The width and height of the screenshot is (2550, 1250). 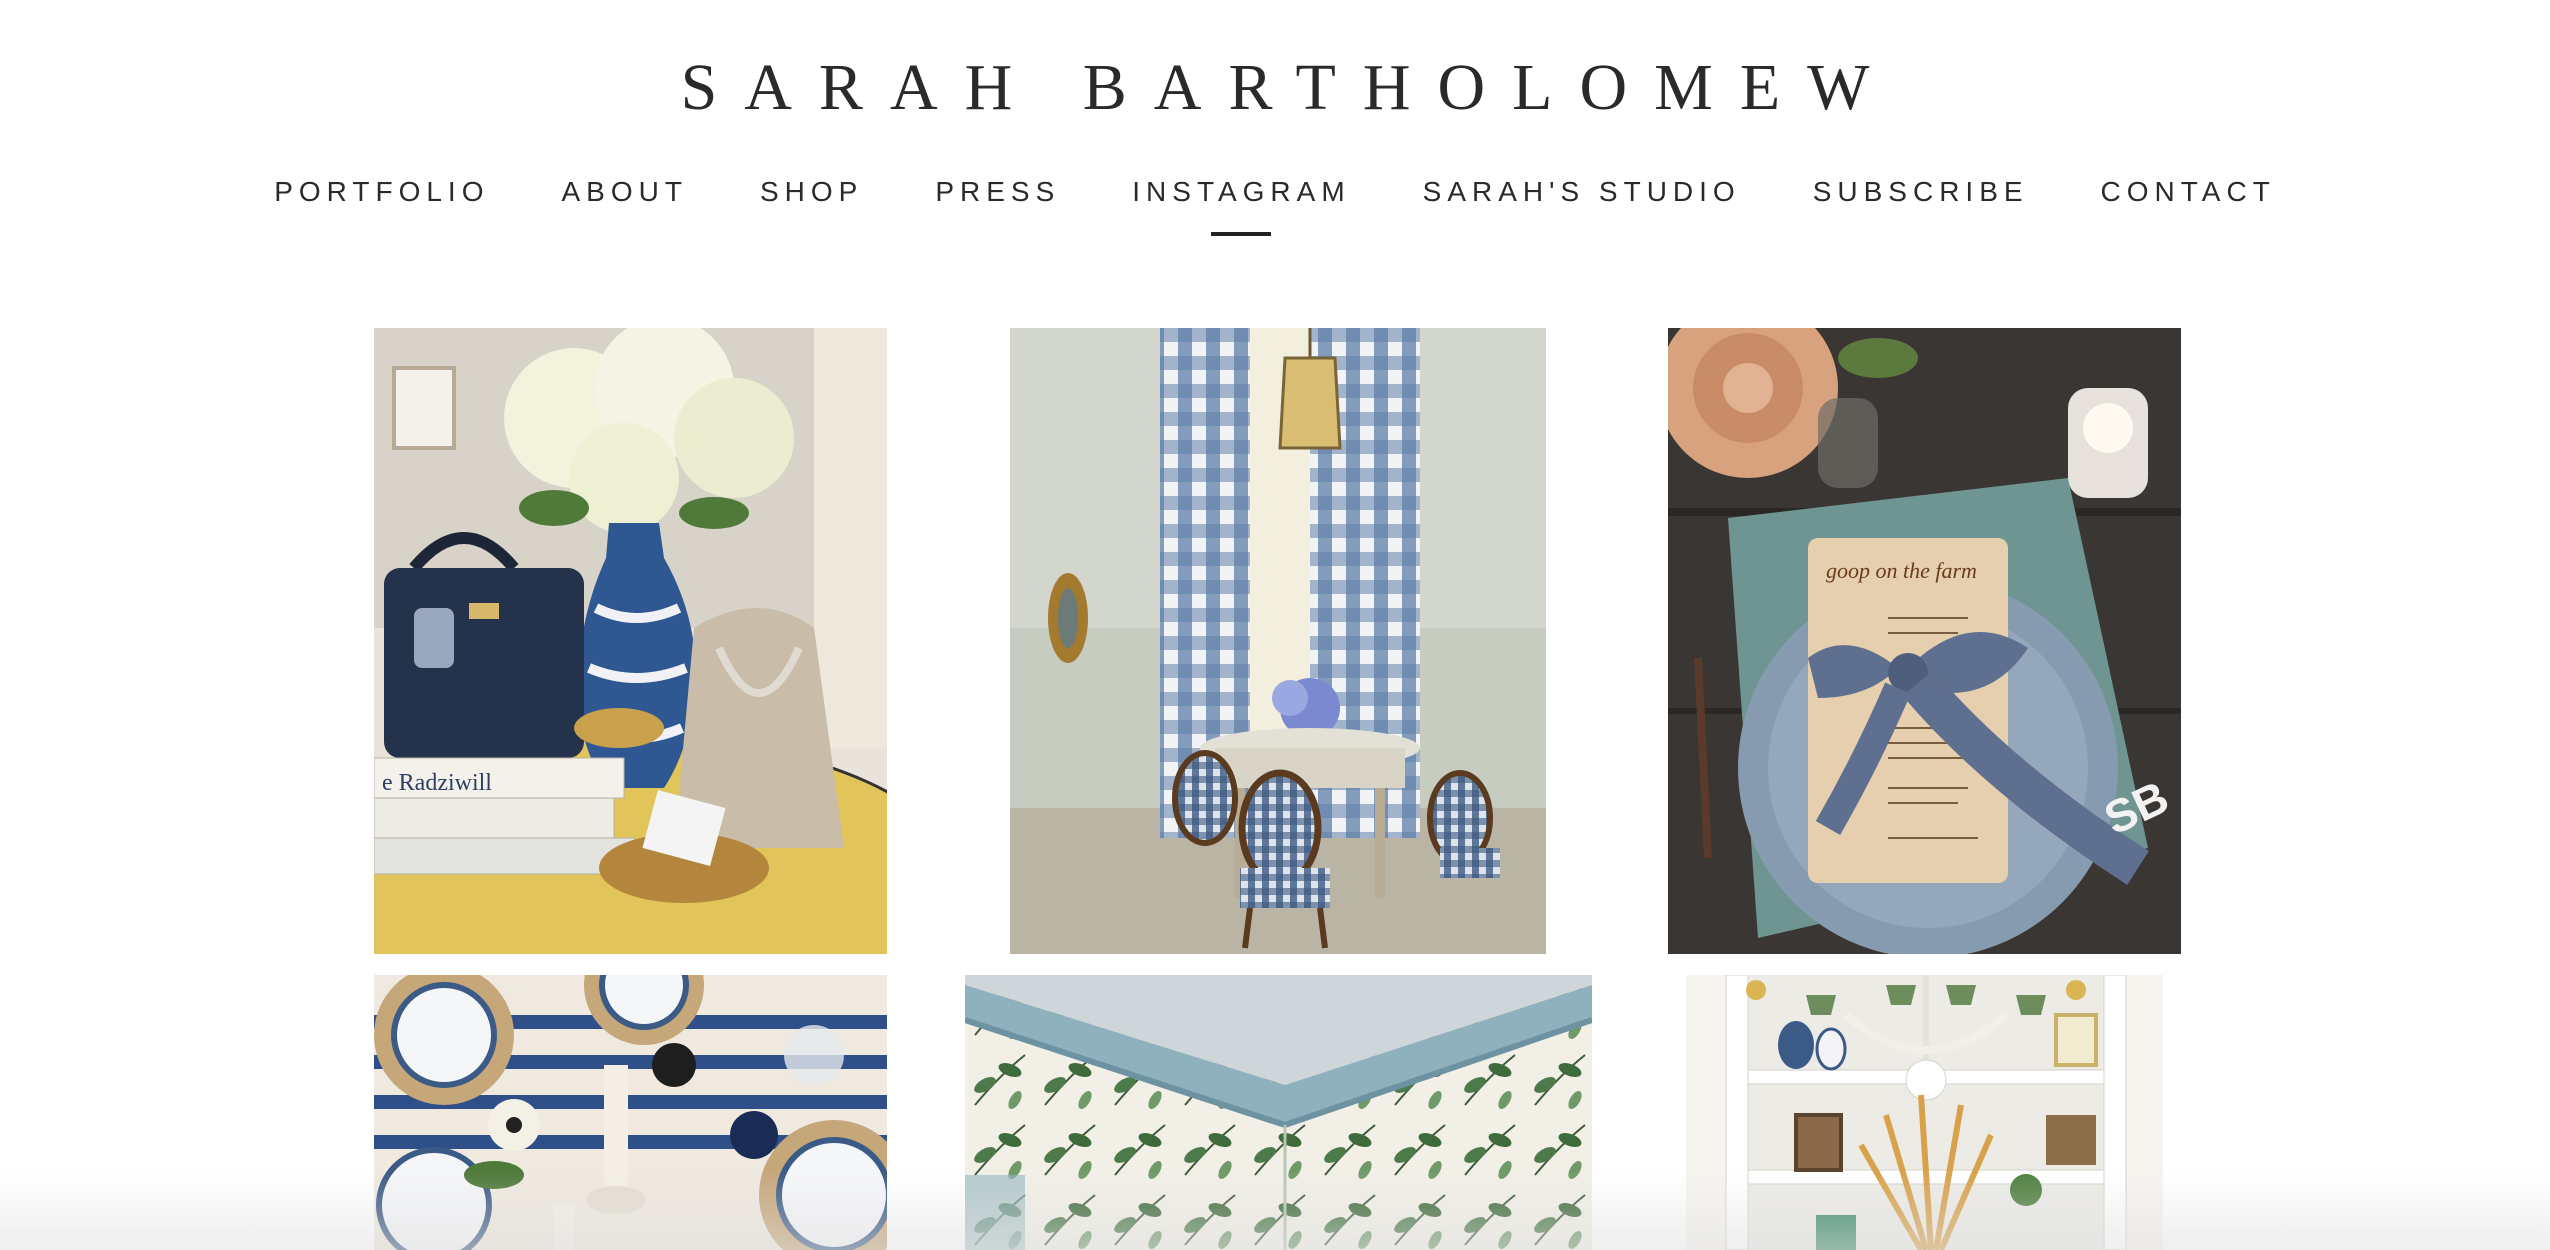 I want to click on menu-card-title: goop on the farm, so click(x=1901, y=570).